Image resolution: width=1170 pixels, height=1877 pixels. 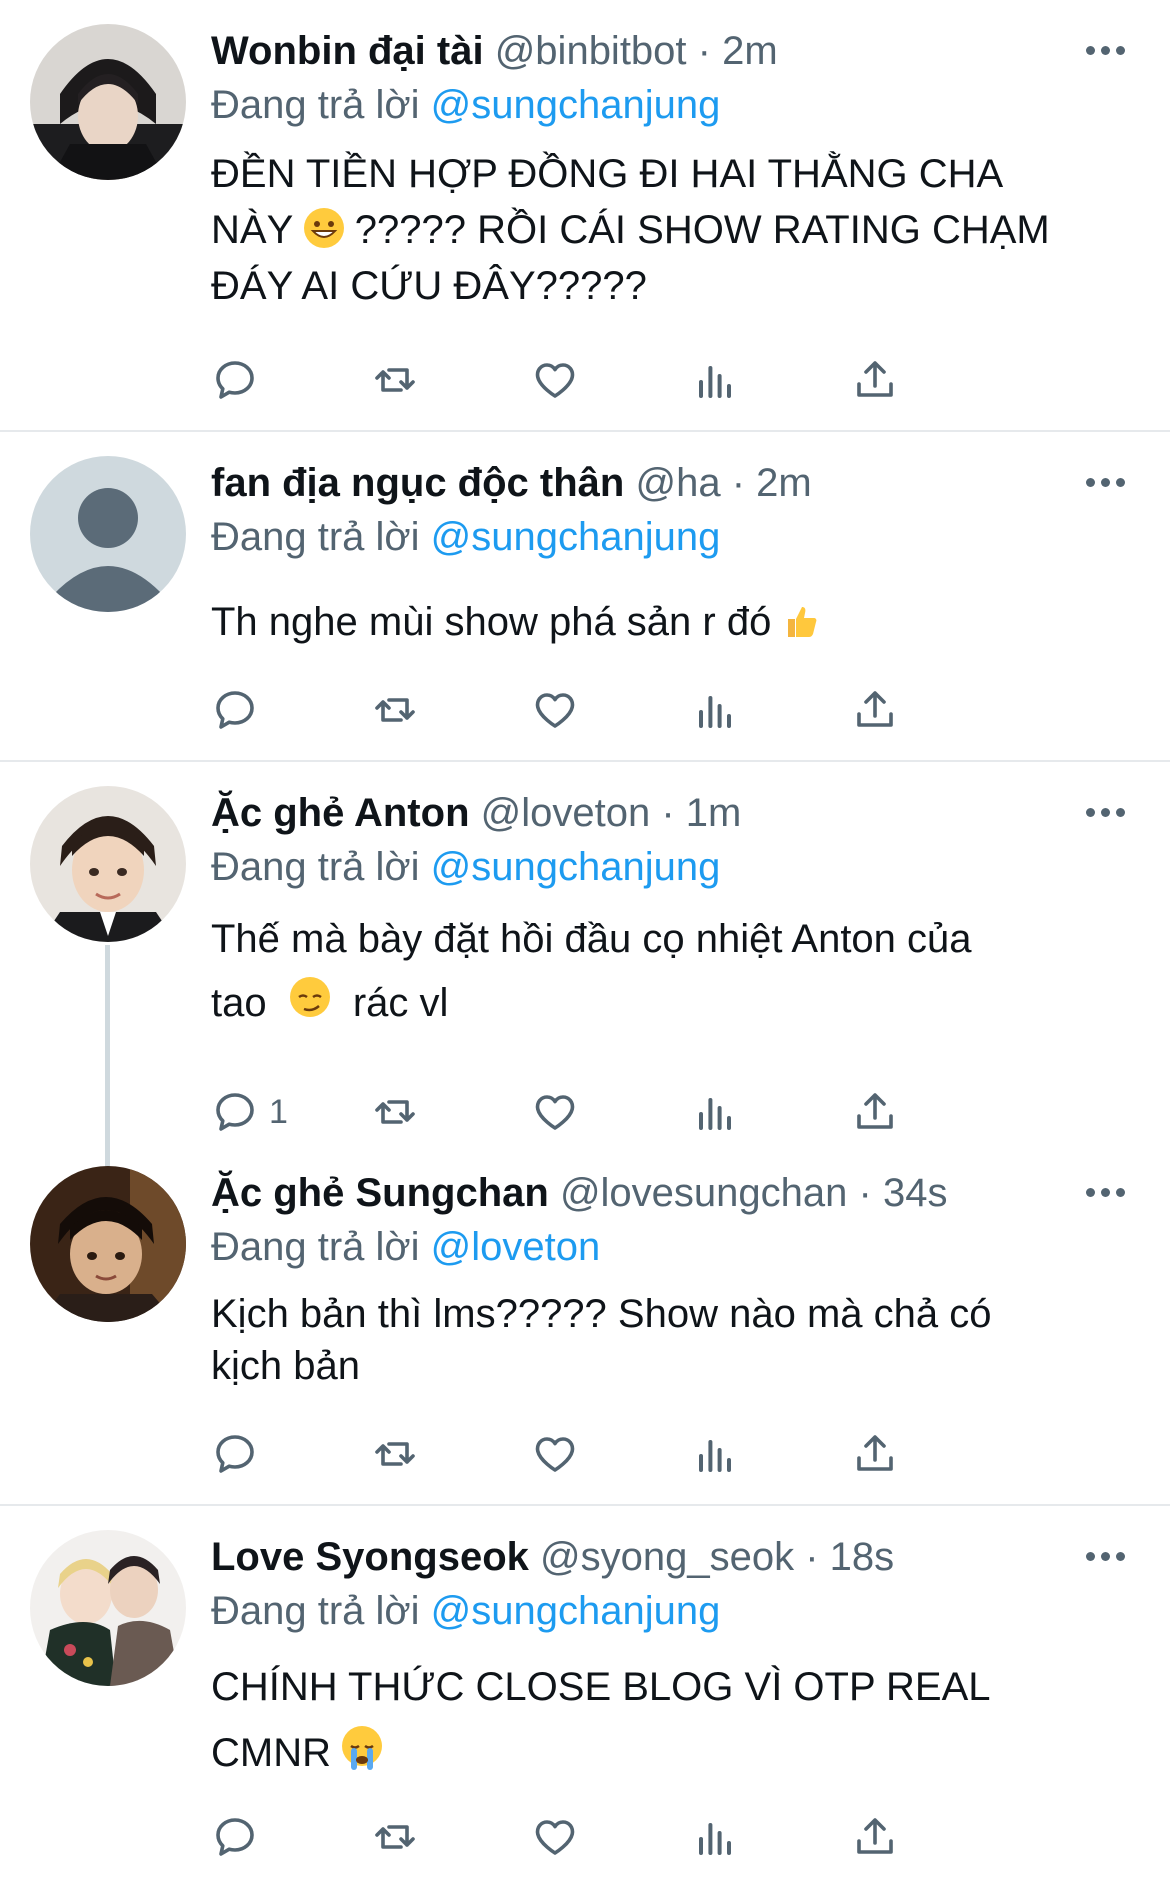 I want to click on text-line: NÀY ????? RỒI CÁI SHOW RATING CHẠM, so click(x=655, y=230).